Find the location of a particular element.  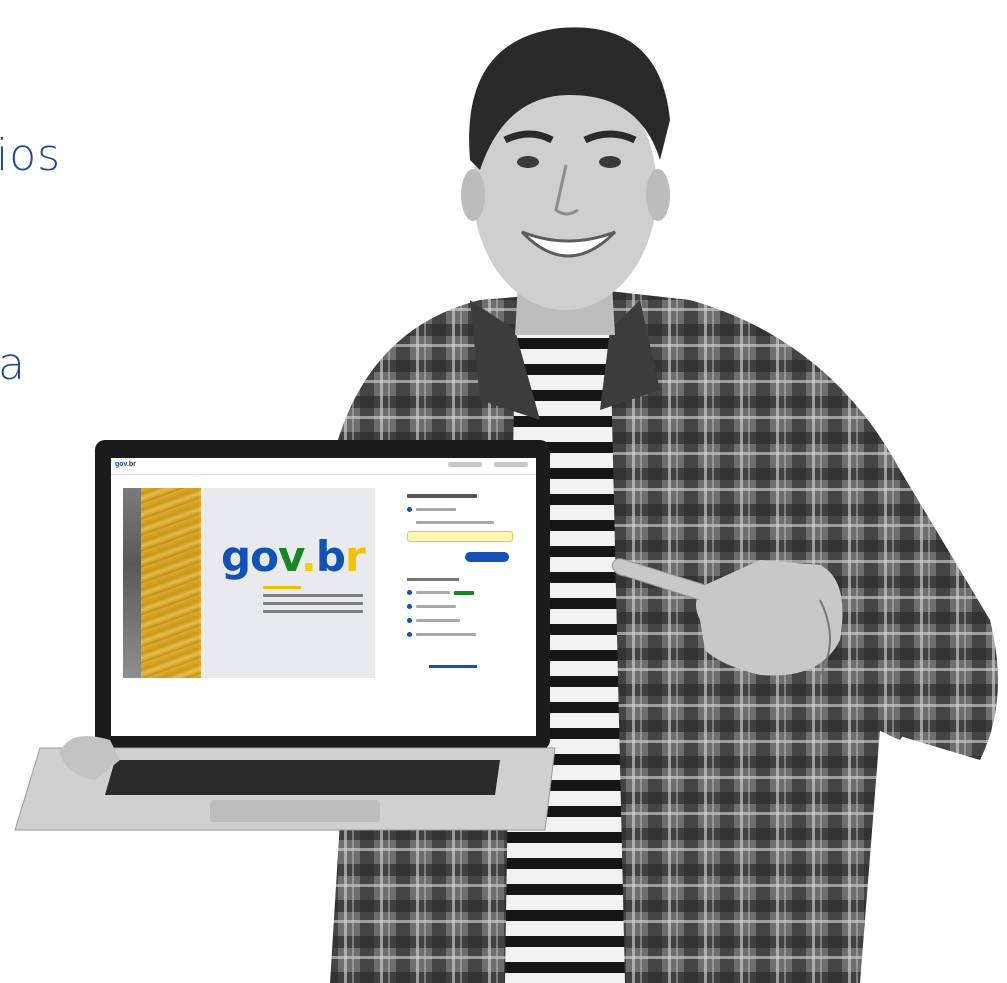

screen-header: gov.br is located at coordinates (323, 466).